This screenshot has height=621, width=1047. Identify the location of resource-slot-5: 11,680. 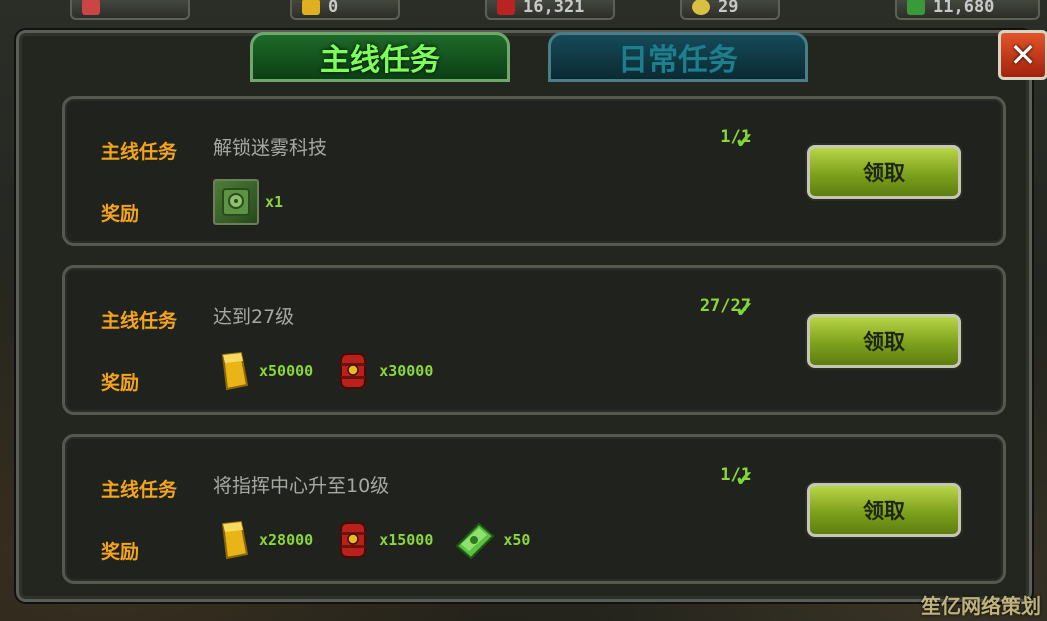
(967, 10).